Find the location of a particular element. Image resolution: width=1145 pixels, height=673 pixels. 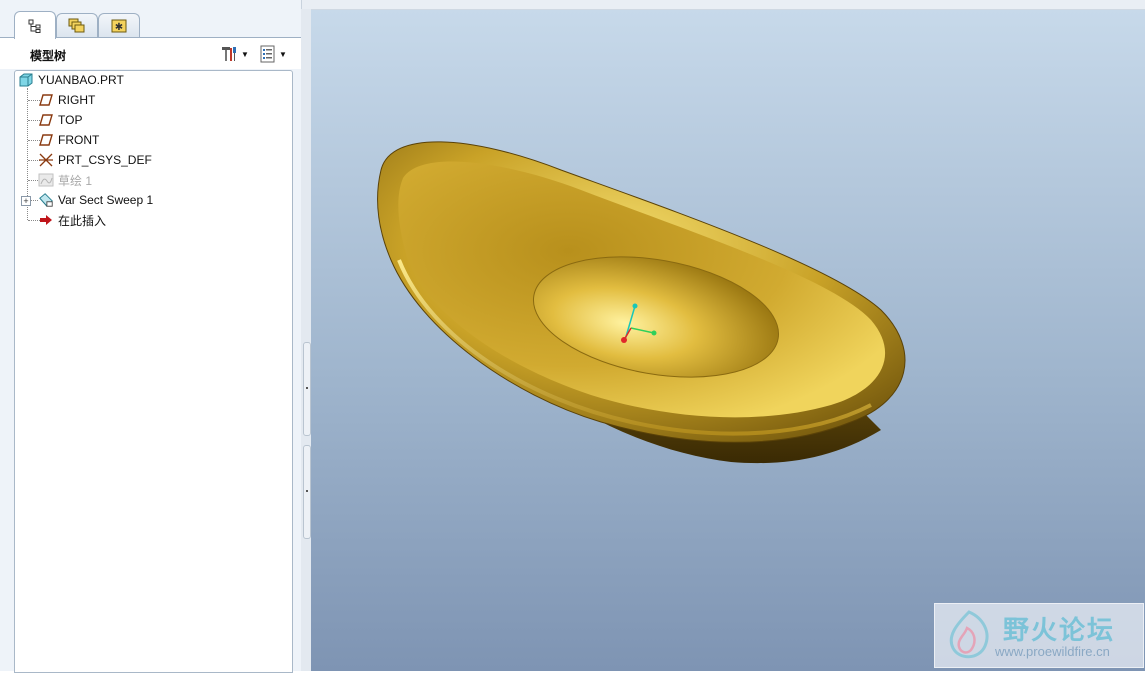

tree-item-sketch: 草绘 1 is located at coordinates (65, 180).